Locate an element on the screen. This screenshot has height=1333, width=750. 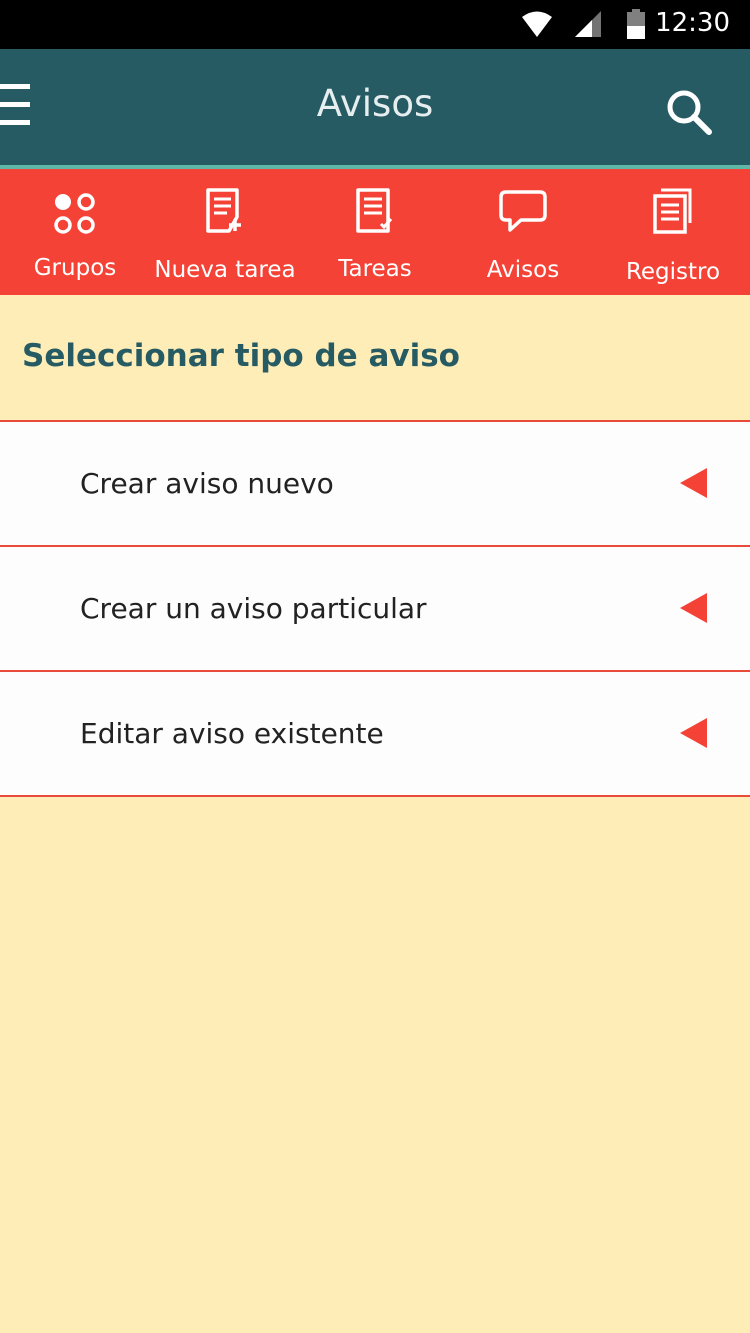
search-icon is located at coordinates (689, 112).